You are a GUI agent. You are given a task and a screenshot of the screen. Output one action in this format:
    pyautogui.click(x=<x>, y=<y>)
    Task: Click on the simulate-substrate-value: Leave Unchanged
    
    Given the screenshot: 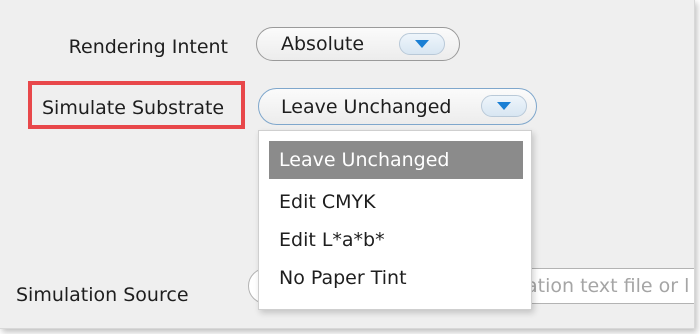 What is the action you would take?
    pyautogui.click(x=366, y=106)
    